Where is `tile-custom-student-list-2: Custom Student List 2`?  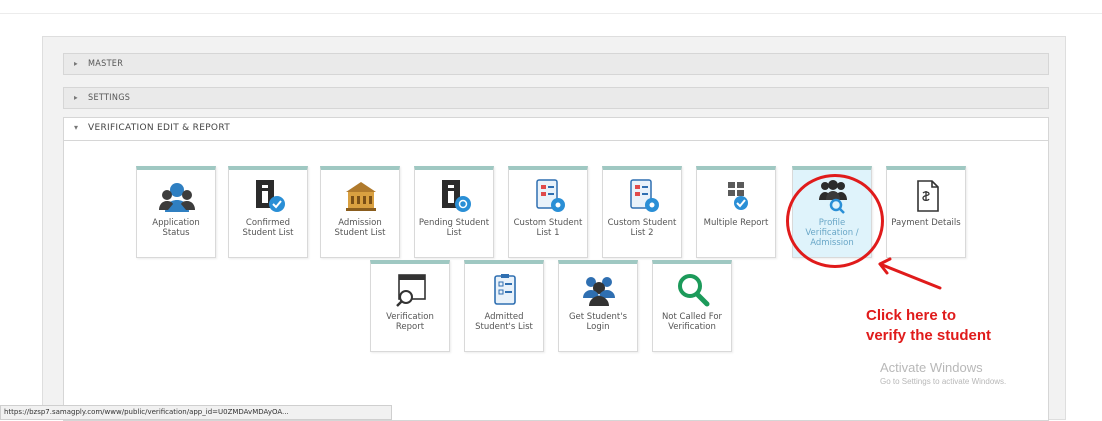 tile-custom-student-list-2: Custom Student List 2 is located at coordinates (642, 212).